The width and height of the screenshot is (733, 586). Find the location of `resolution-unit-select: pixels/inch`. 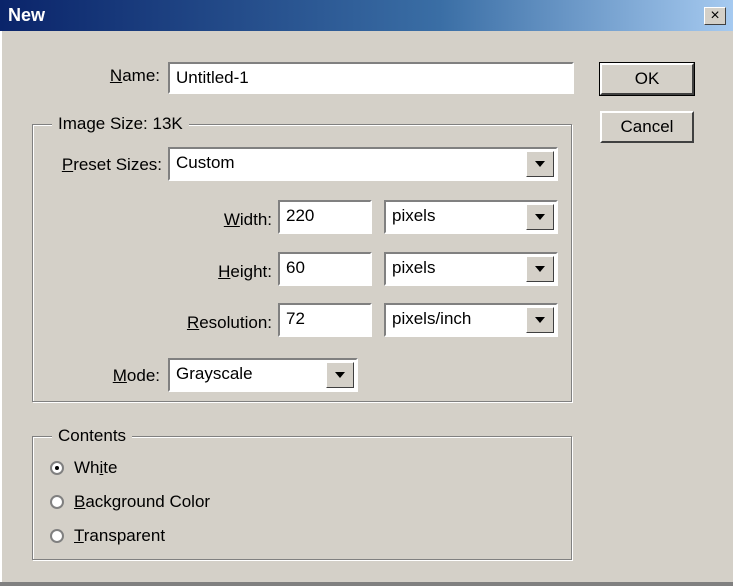

resolution-unit-select: pixels/inch is located at coordinates (471, 320).